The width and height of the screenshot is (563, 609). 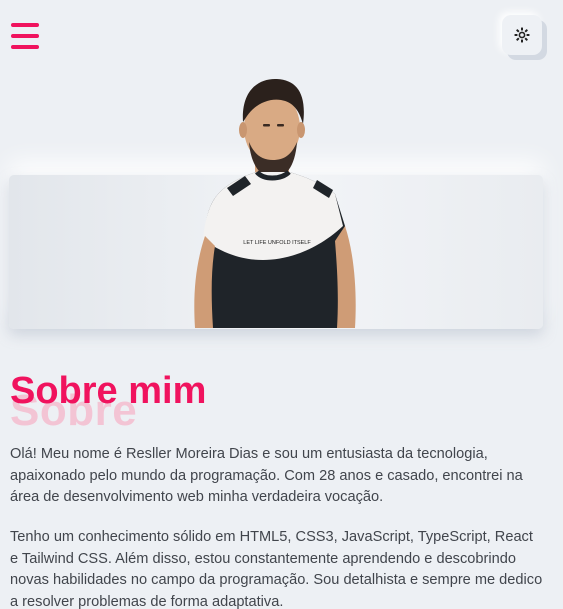 I want to click on sun-icon, so click(x=522, y=35).